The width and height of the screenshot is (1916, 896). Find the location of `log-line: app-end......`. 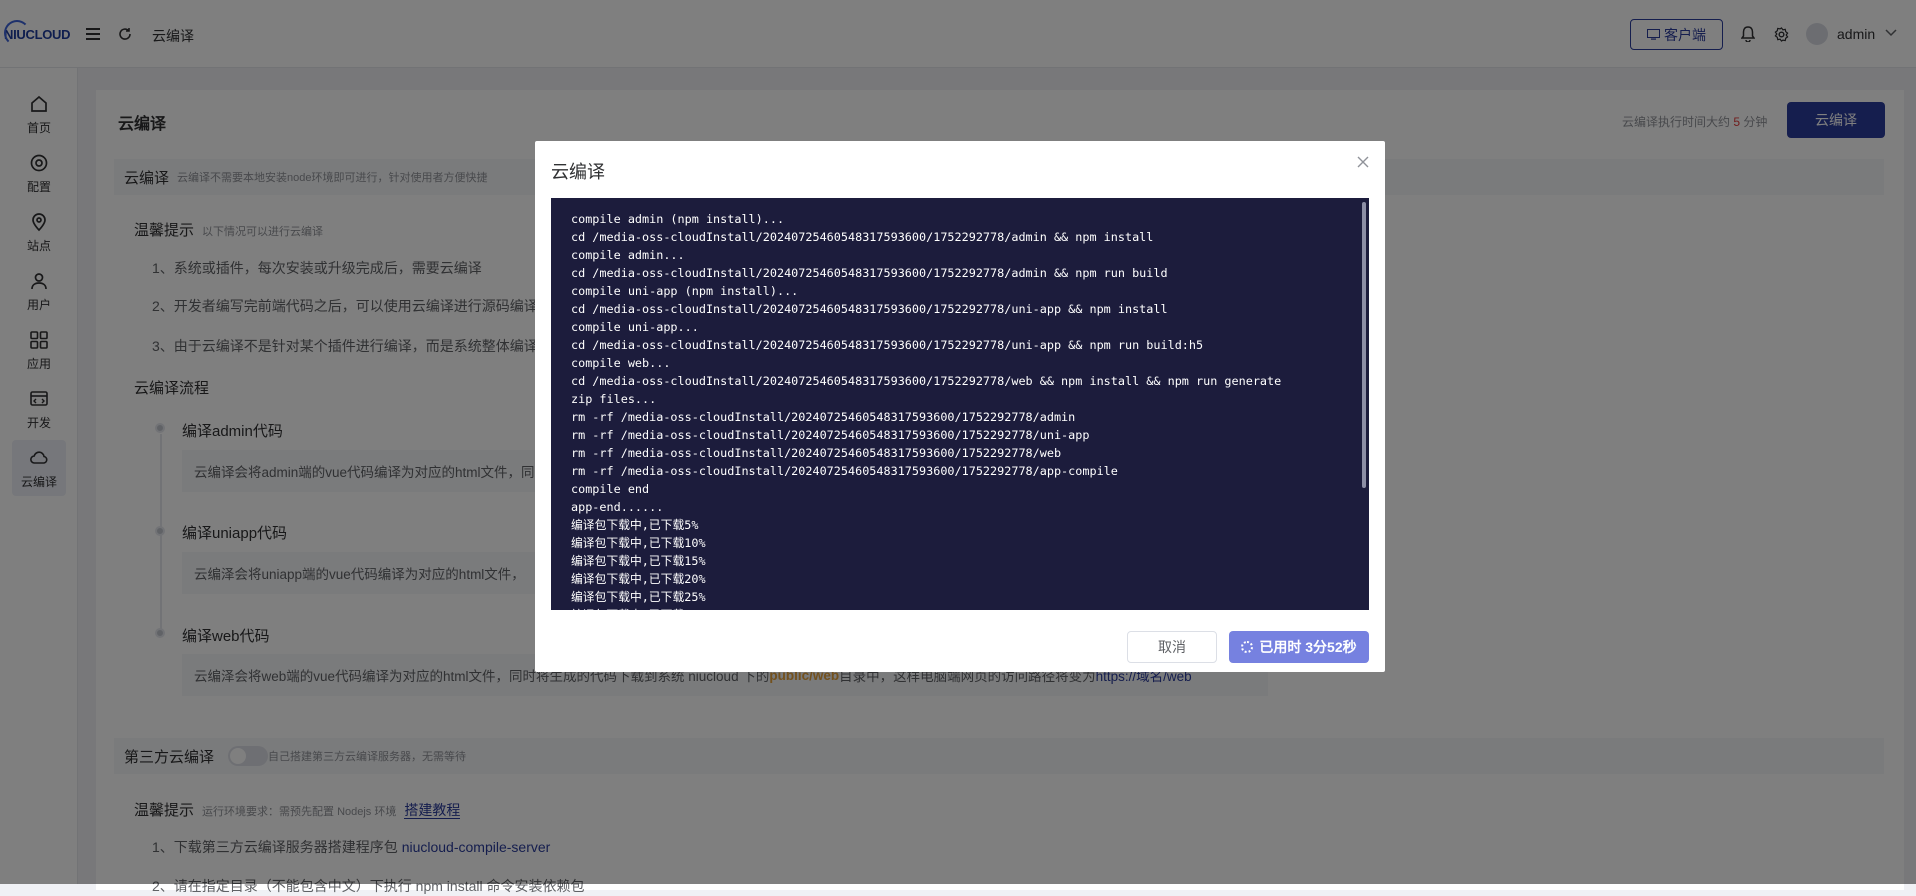

log-line: app-end...... is located at coordinates (617, 507).